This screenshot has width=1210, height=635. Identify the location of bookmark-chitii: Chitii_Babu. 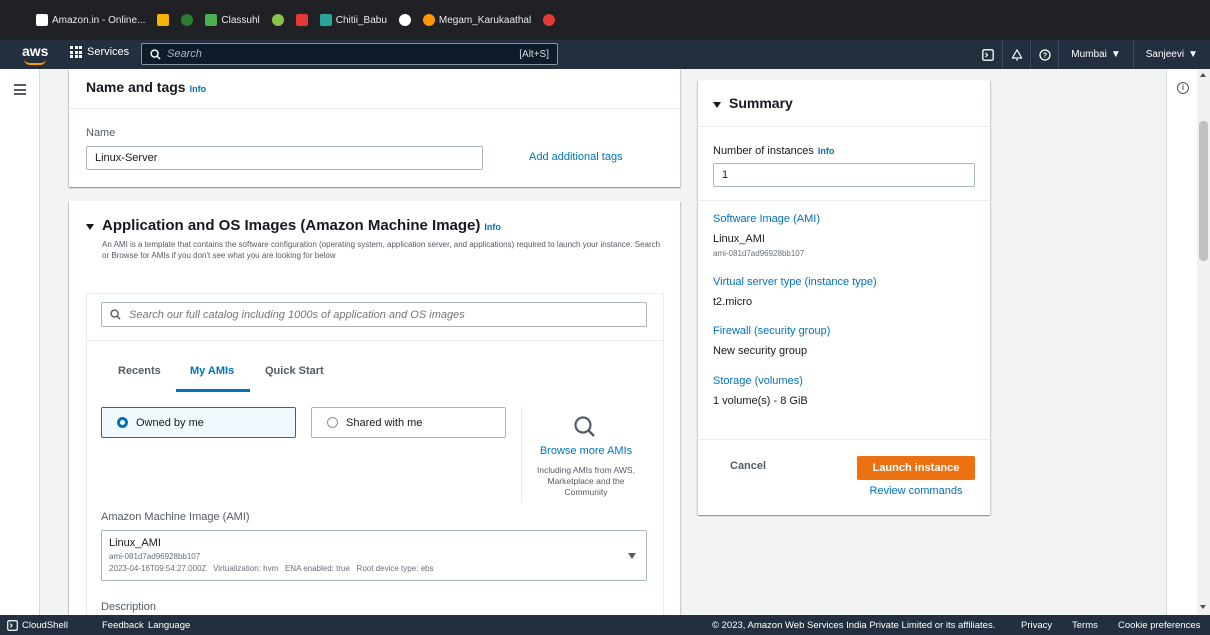
(353, 20).